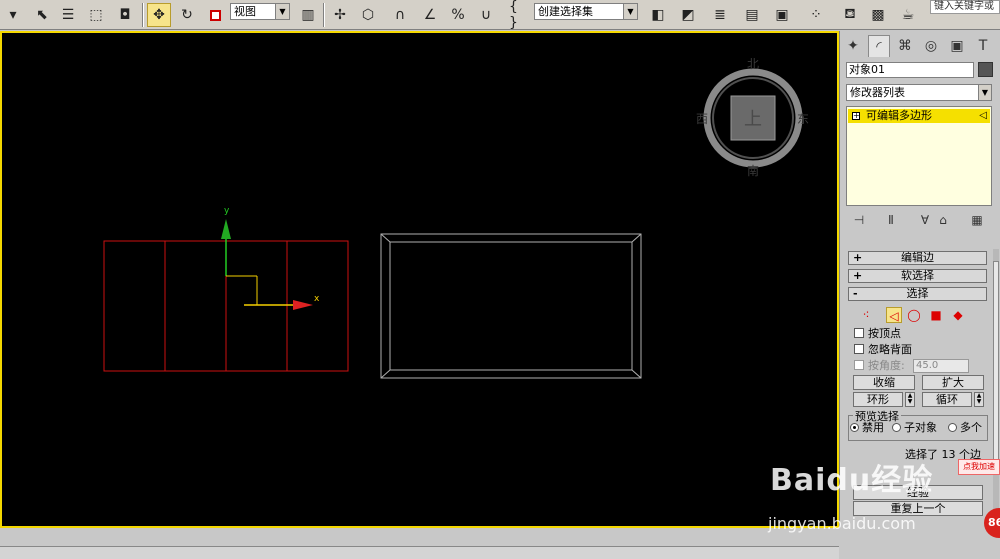 The height and width of the screenshot is (559, 1000). I want to click on create-tab-icon: ✦, so click(853, 46).